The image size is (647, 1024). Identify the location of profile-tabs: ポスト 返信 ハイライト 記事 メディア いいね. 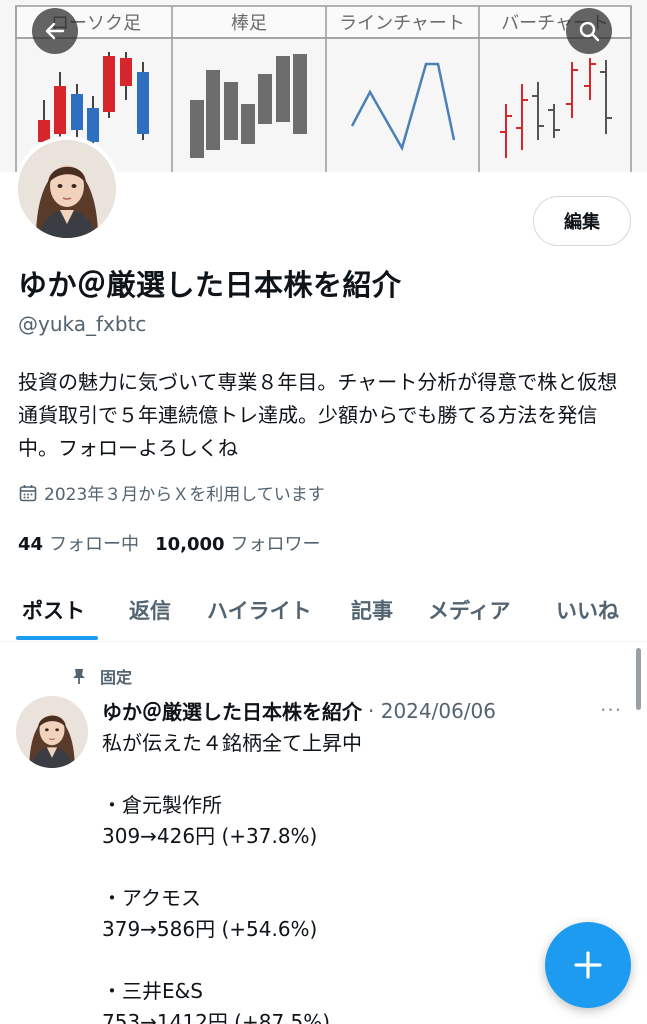
(323, 610).